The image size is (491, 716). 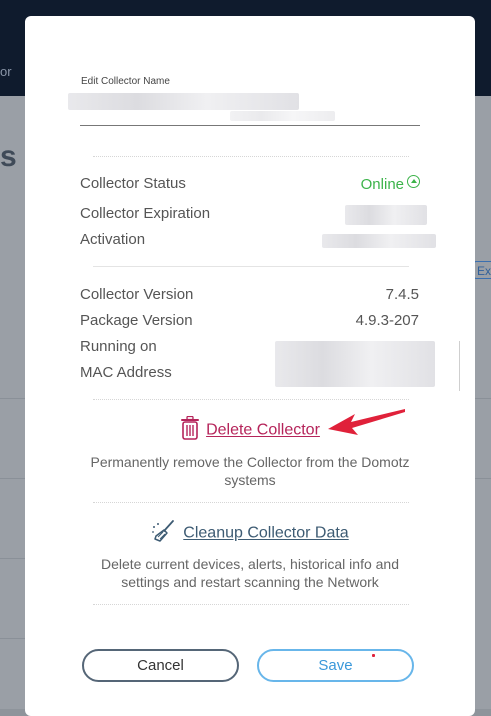 I want to click on collector-version-label: Collector Version, so click(x=137, y=294).